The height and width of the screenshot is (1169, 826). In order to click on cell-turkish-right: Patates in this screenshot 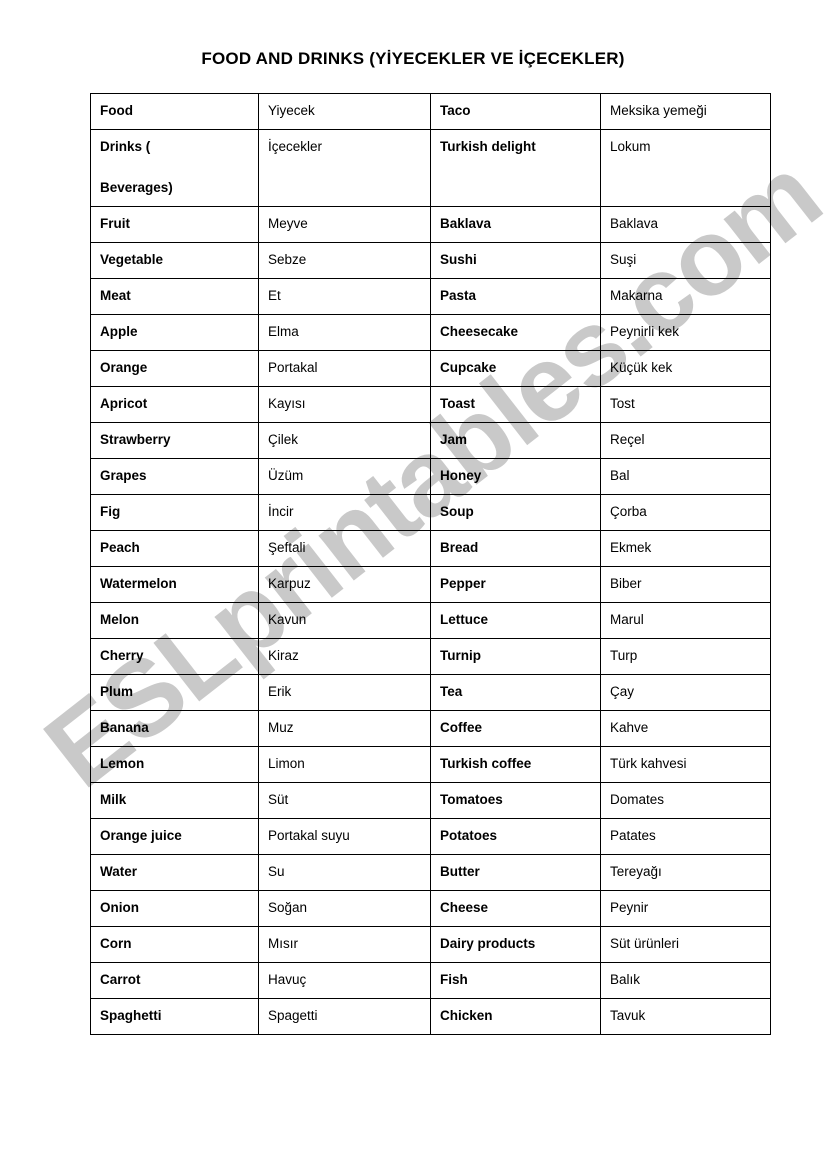, I will do `click(685, 836)`.